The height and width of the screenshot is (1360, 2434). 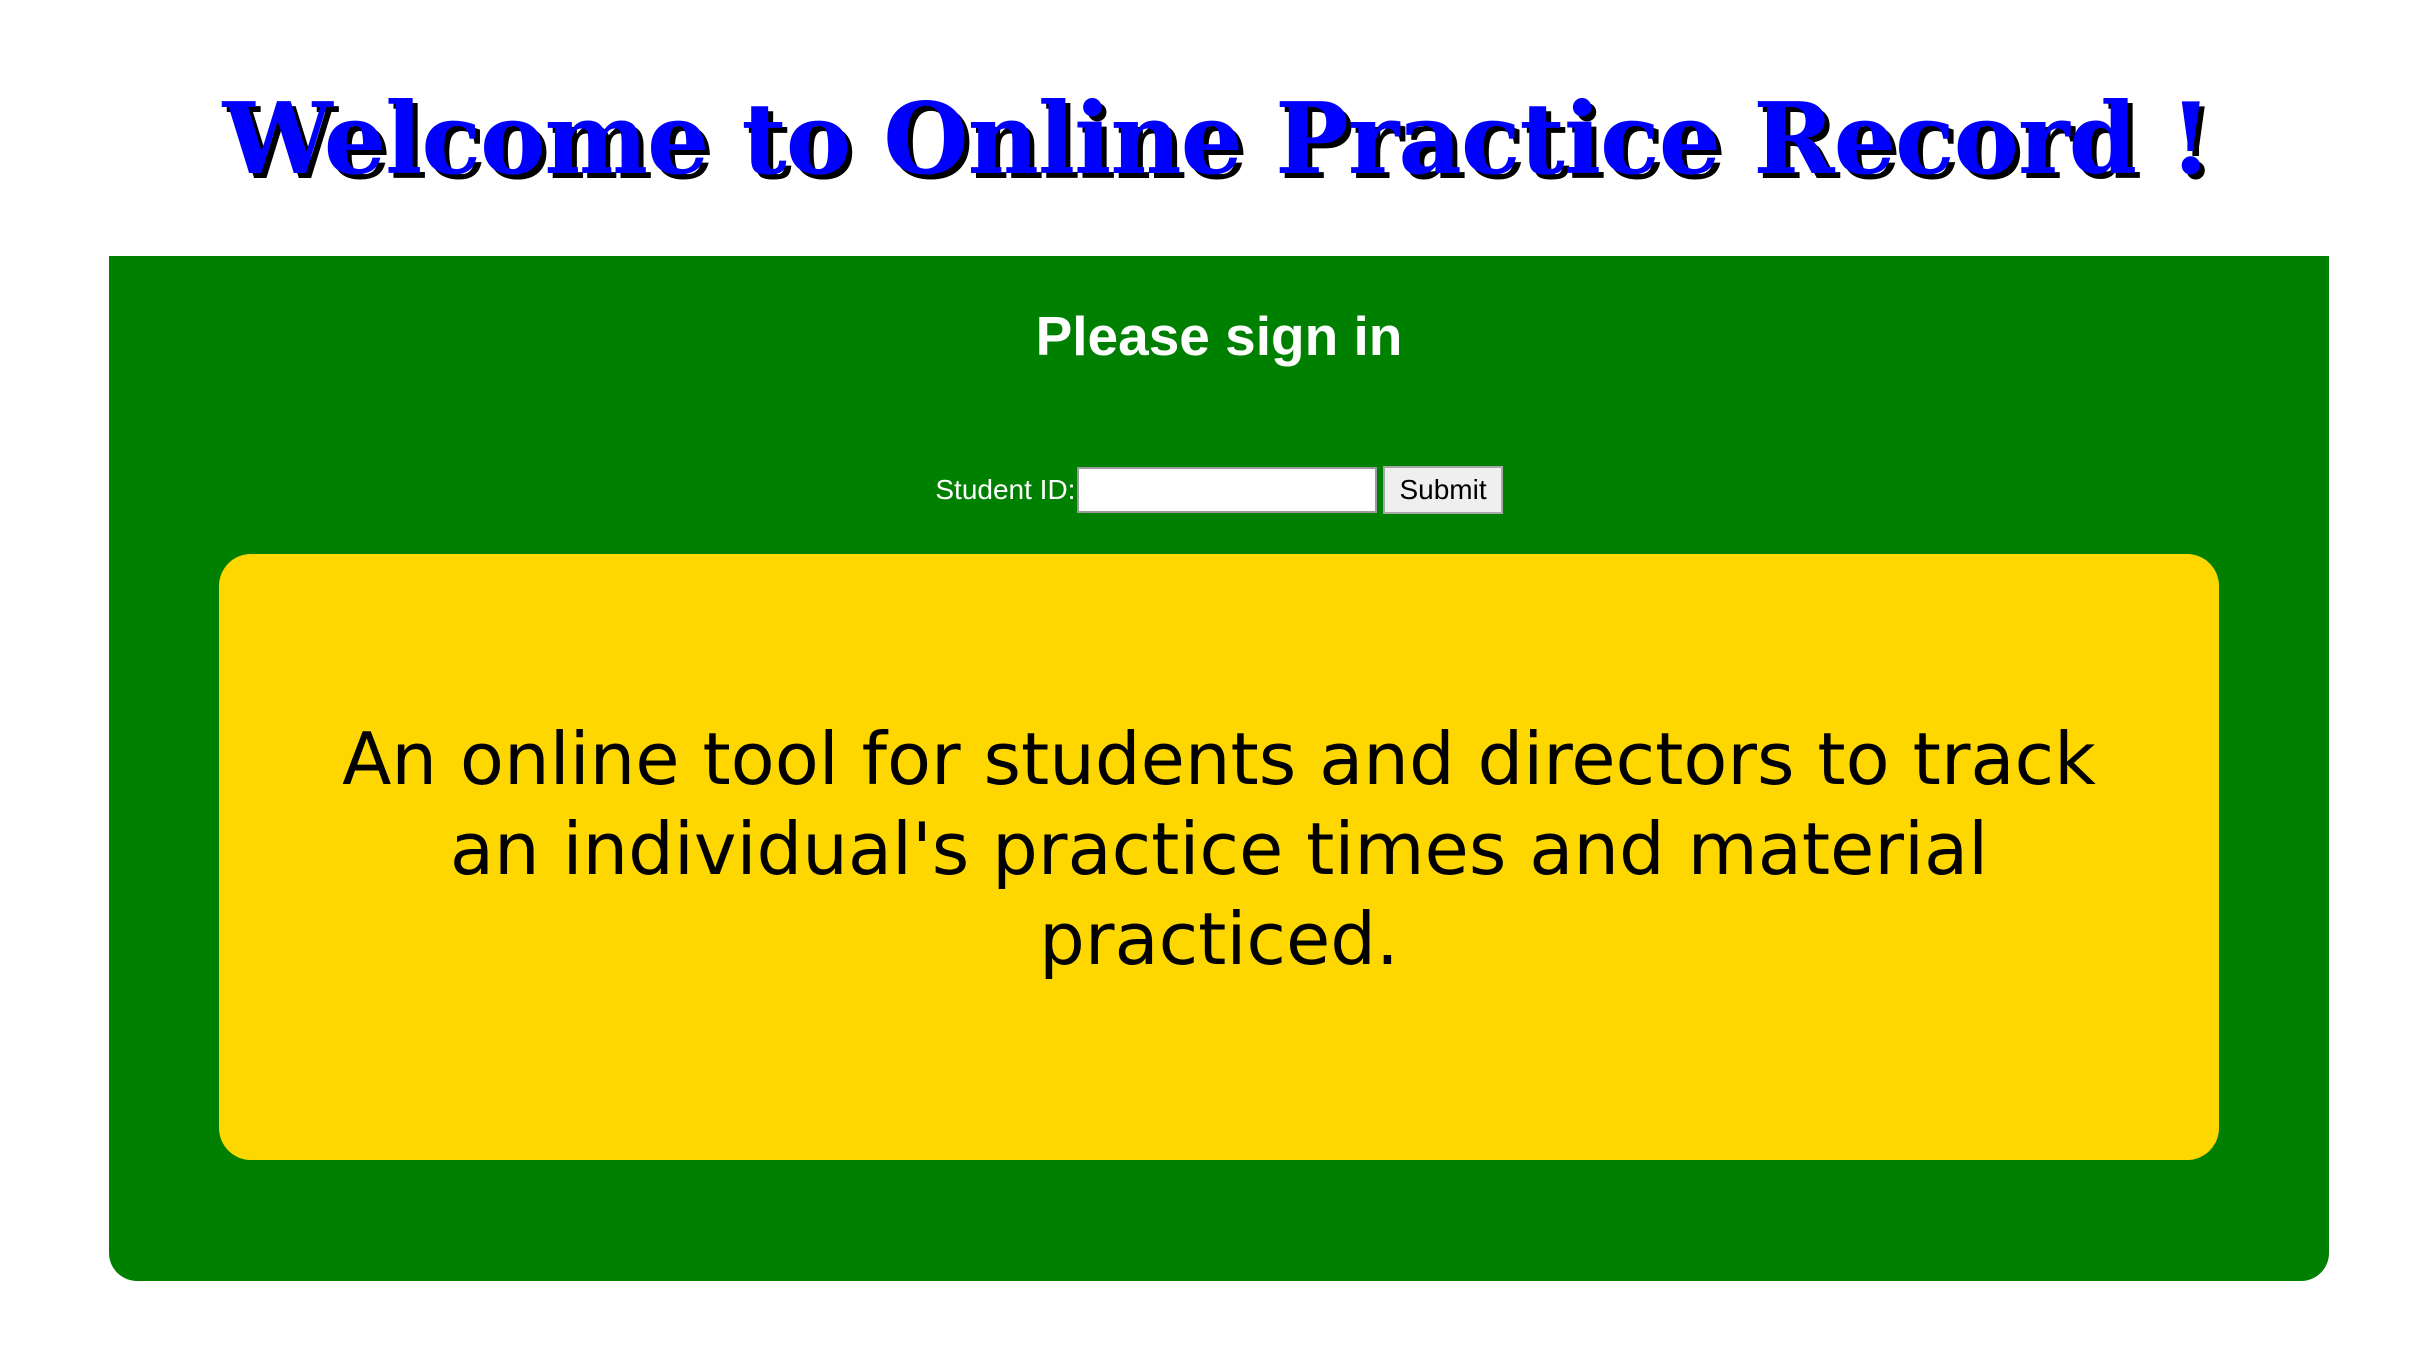 What do you see at coordinates (1219, 336) in the screenshot?
I see `signin-heading: Please sign in` at bounding box center [1219, 336].